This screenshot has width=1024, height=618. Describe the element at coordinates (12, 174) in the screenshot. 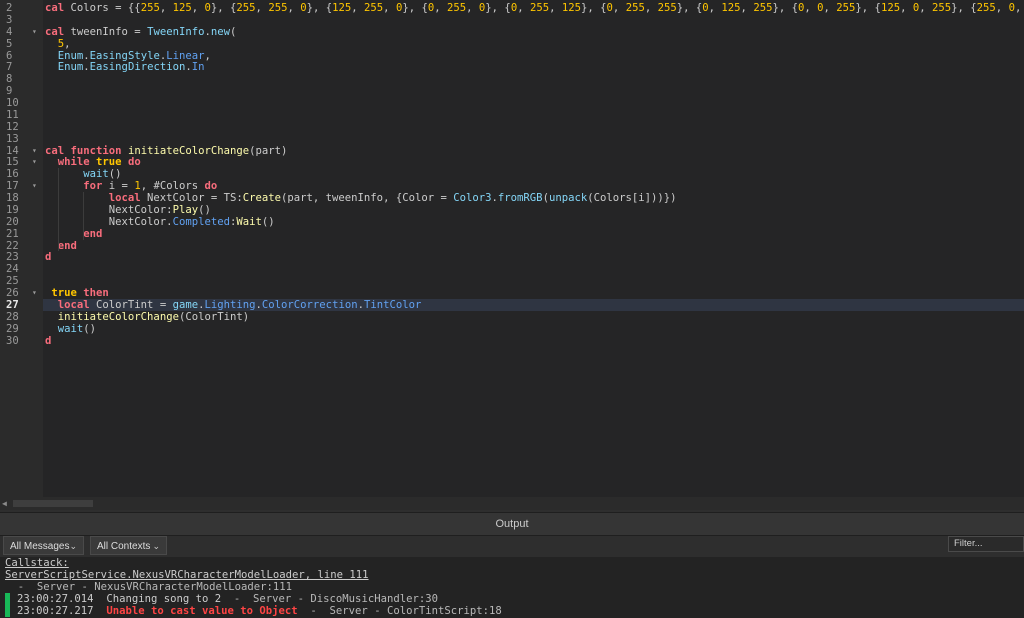

I see `line-number-text: 16` at that location.